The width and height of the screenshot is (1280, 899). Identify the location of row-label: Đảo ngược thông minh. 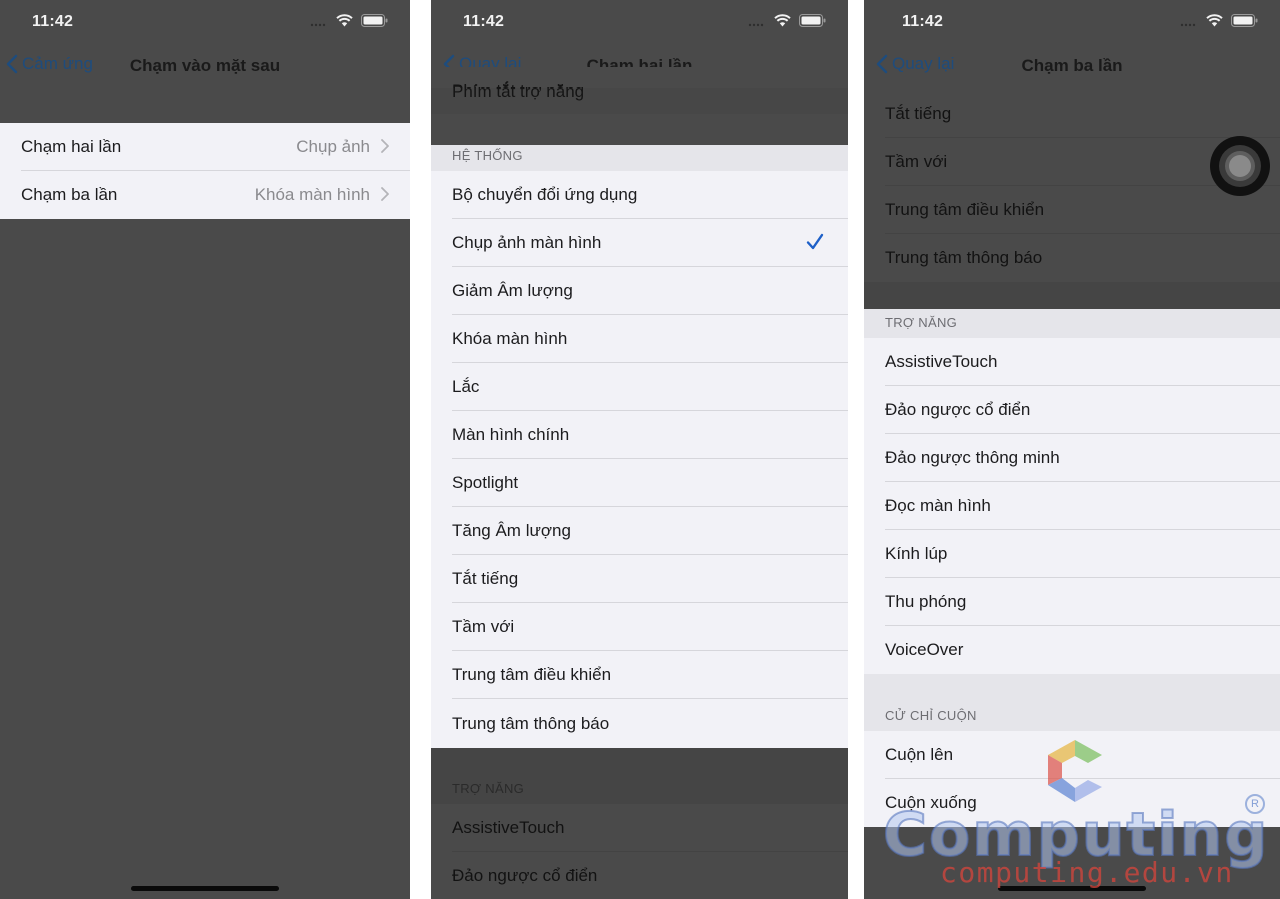
(972, 457).